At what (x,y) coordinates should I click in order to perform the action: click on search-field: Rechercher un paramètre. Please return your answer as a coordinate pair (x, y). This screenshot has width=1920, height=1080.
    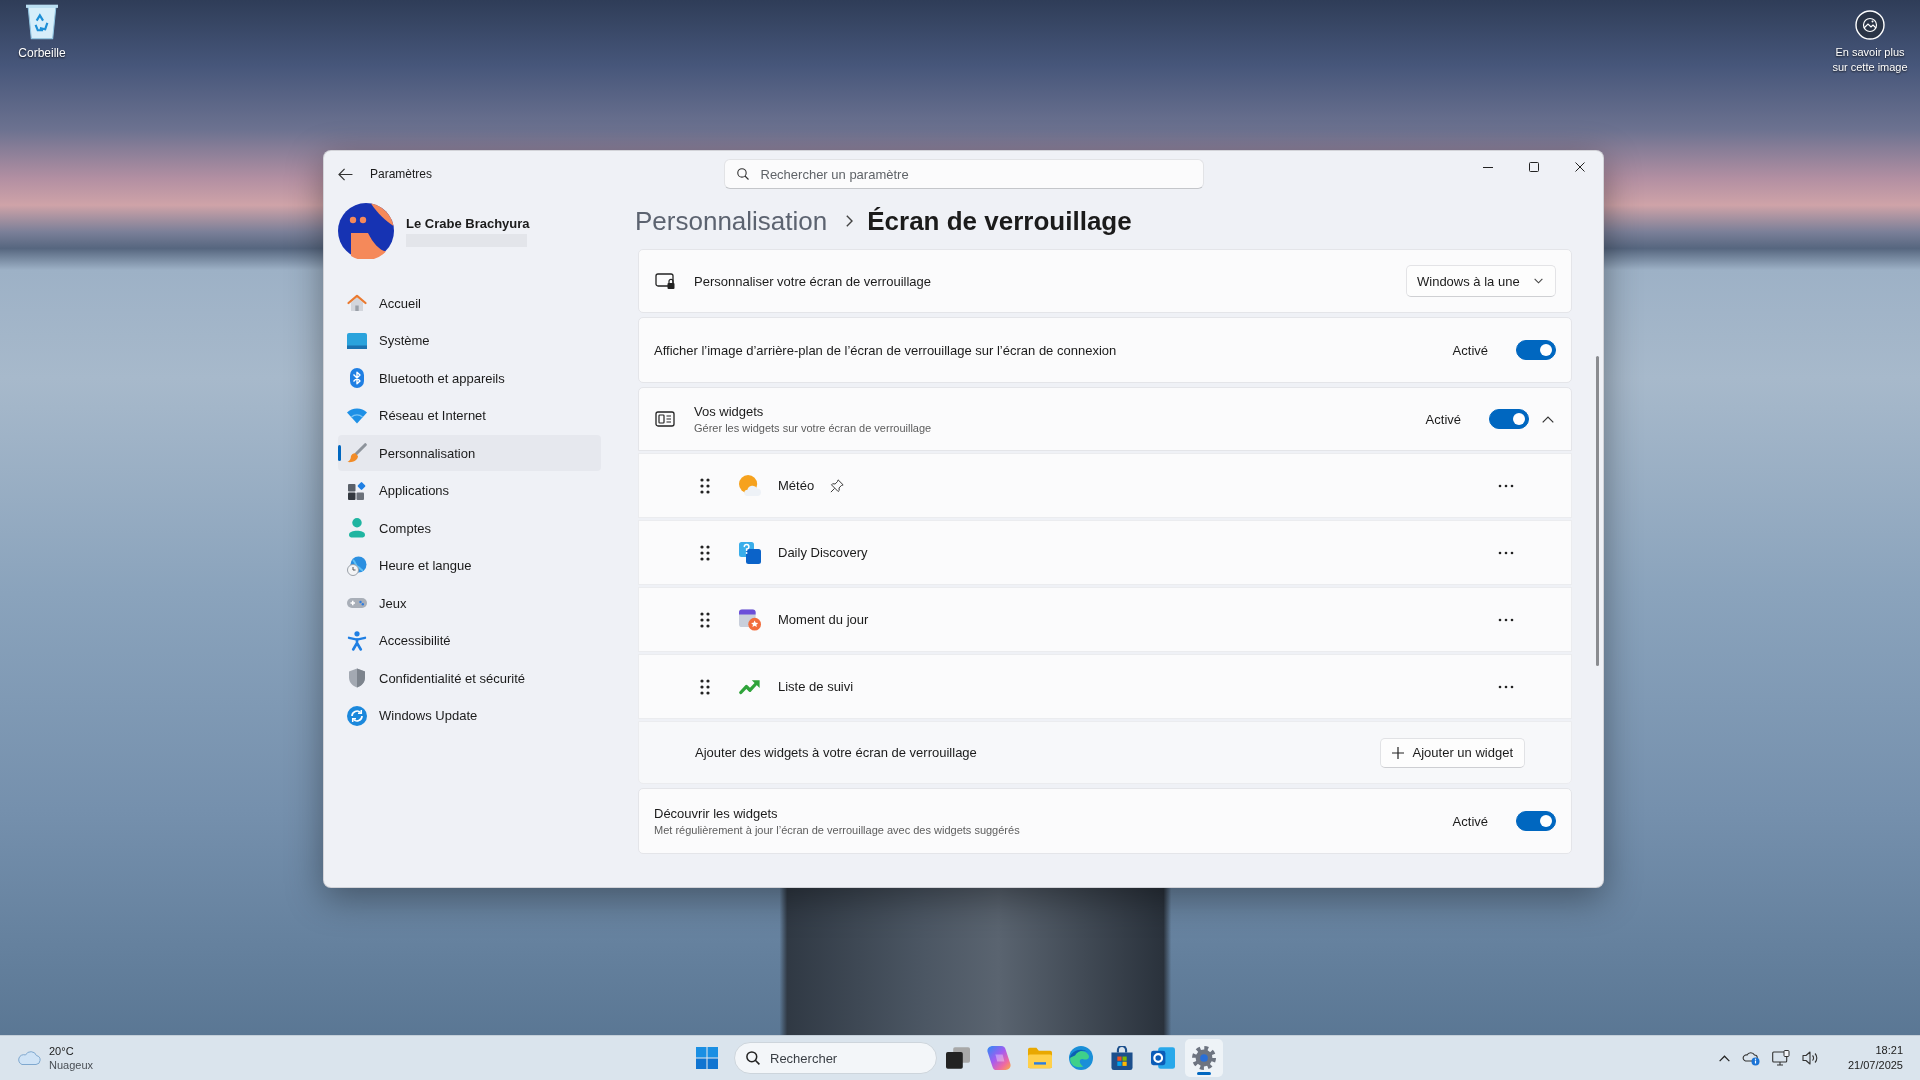
    Looking at the image, I should click on (963, 174).